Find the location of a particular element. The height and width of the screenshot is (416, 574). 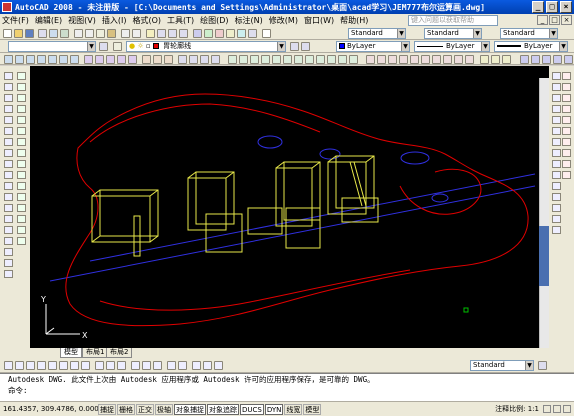

object-snap-quadrant-icon is located at coordinates (566, 120).